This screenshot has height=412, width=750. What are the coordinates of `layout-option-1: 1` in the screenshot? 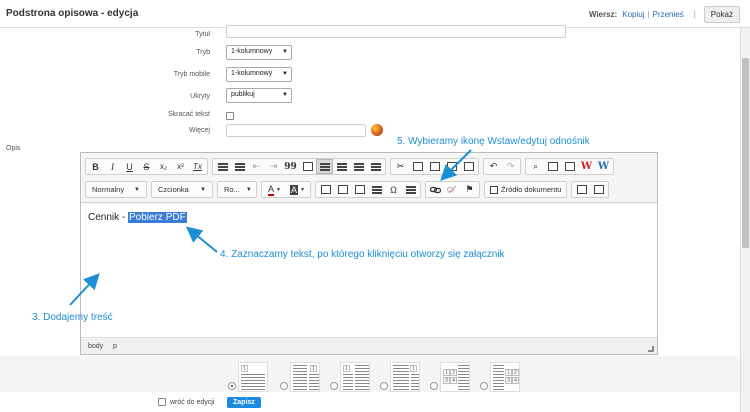 It's located at (248, 377).